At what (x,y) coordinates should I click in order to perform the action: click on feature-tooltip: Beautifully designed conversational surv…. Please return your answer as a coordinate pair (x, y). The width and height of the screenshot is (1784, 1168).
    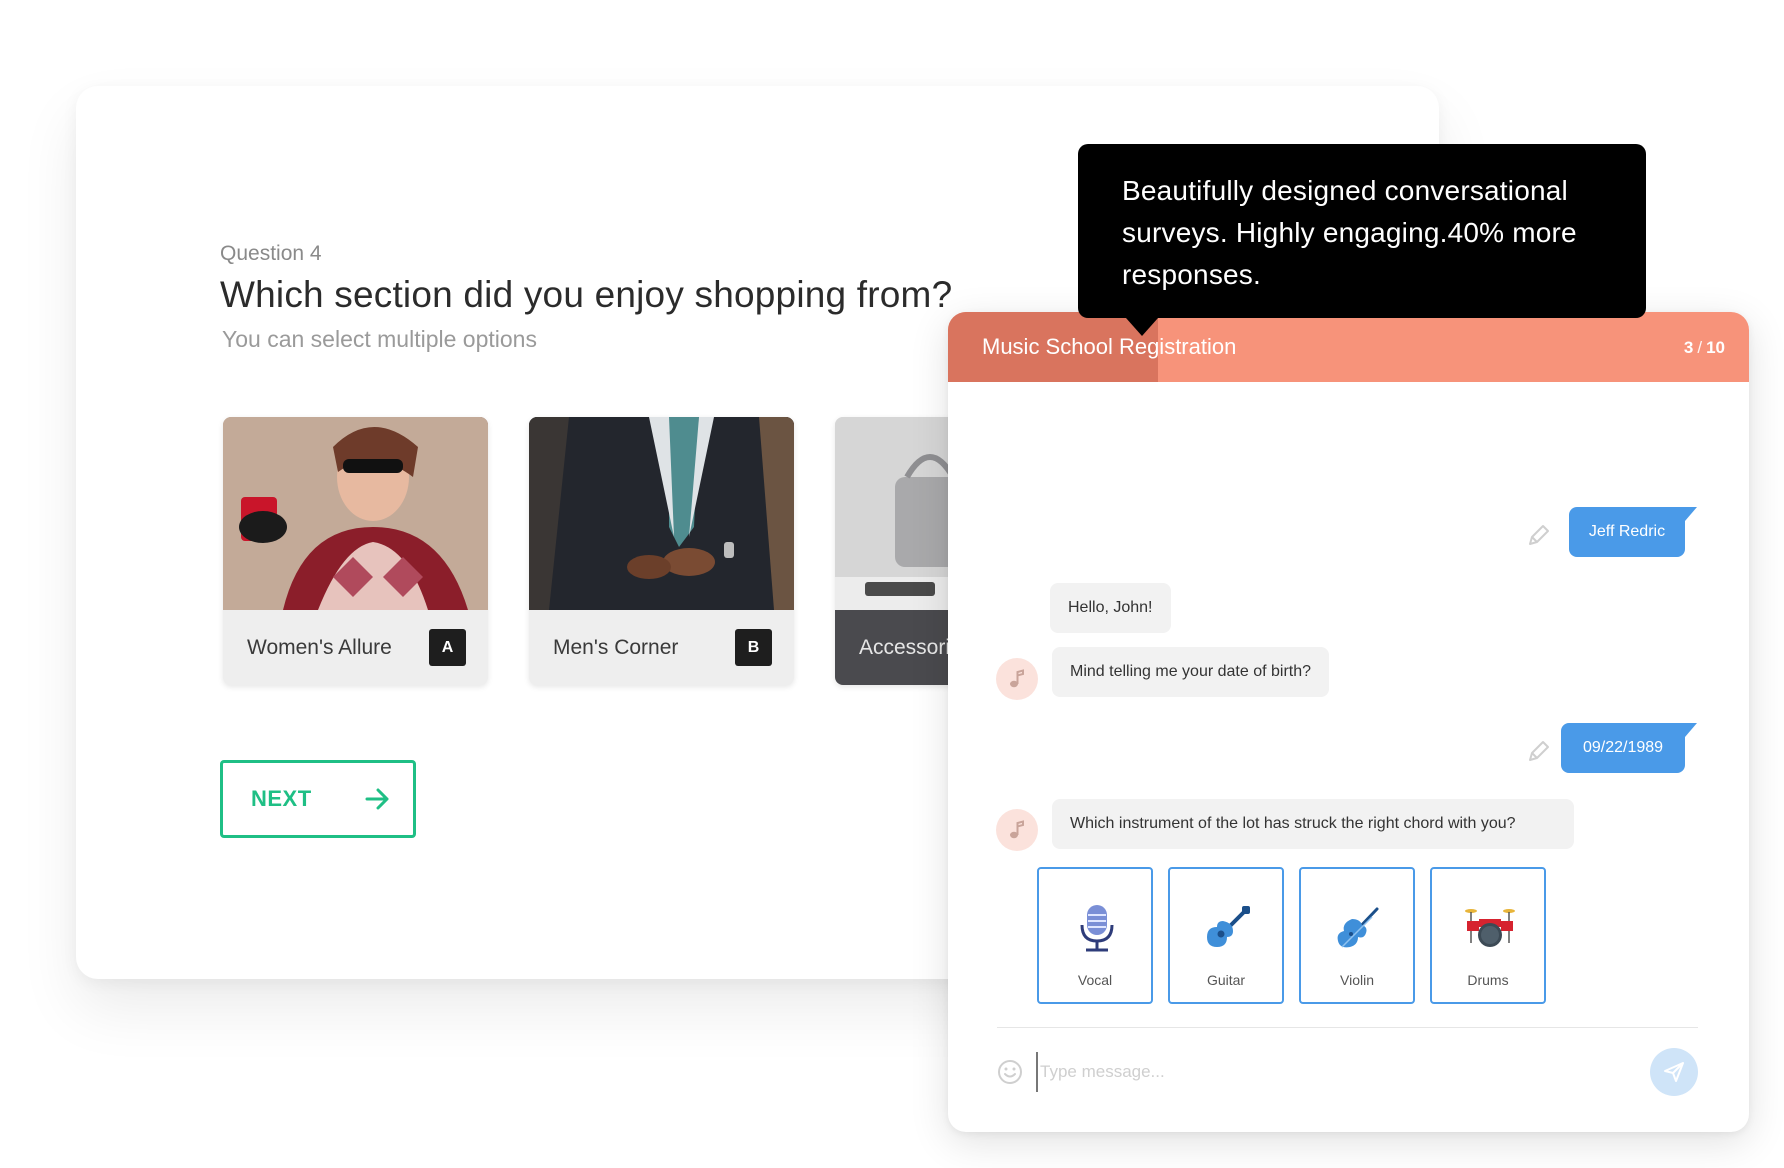
    Looking at the image, I should click on (1362, 240).